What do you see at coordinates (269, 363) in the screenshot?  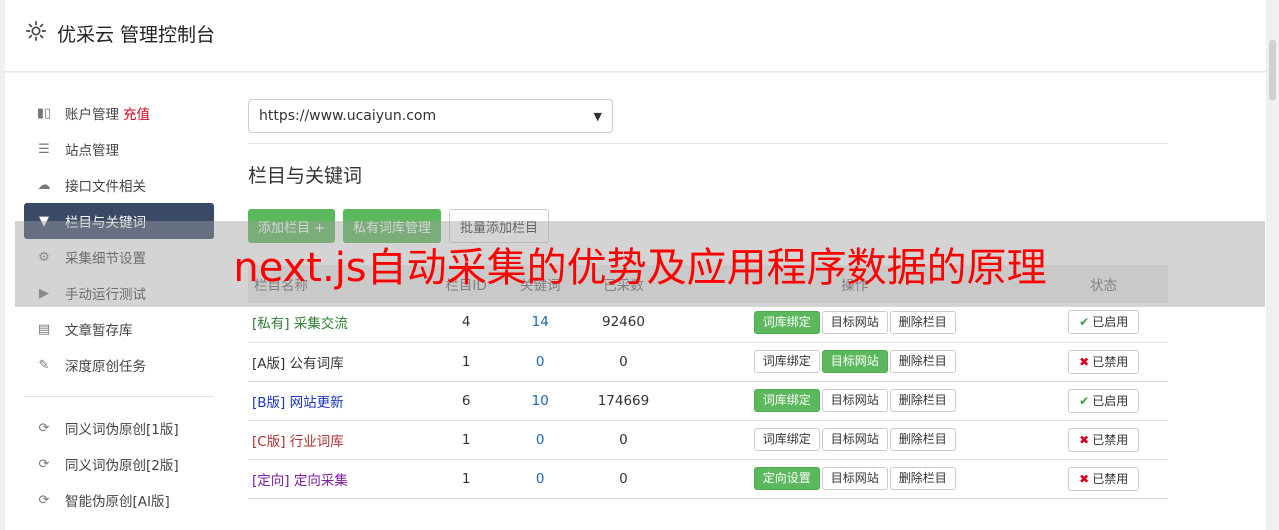 I see `column-prefix: [A版]` at bounding box center [269, 363].